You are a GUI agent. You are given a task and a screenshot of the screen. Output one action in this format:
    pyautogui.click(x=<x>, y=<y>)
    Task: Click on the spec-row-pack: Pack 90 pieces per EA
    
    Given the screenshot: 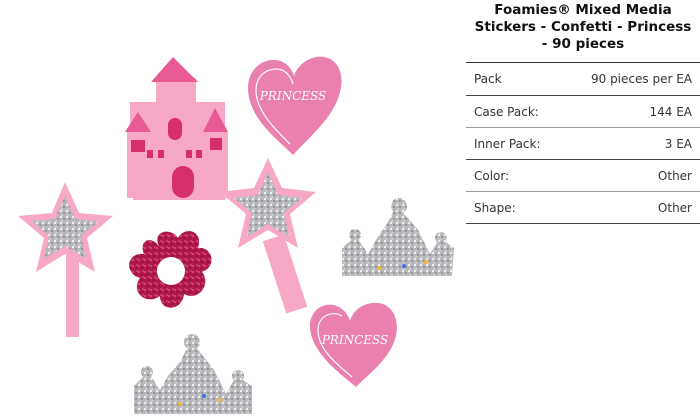 What is the action you would take?
    pyautogui.click(x=583, y=79)
    